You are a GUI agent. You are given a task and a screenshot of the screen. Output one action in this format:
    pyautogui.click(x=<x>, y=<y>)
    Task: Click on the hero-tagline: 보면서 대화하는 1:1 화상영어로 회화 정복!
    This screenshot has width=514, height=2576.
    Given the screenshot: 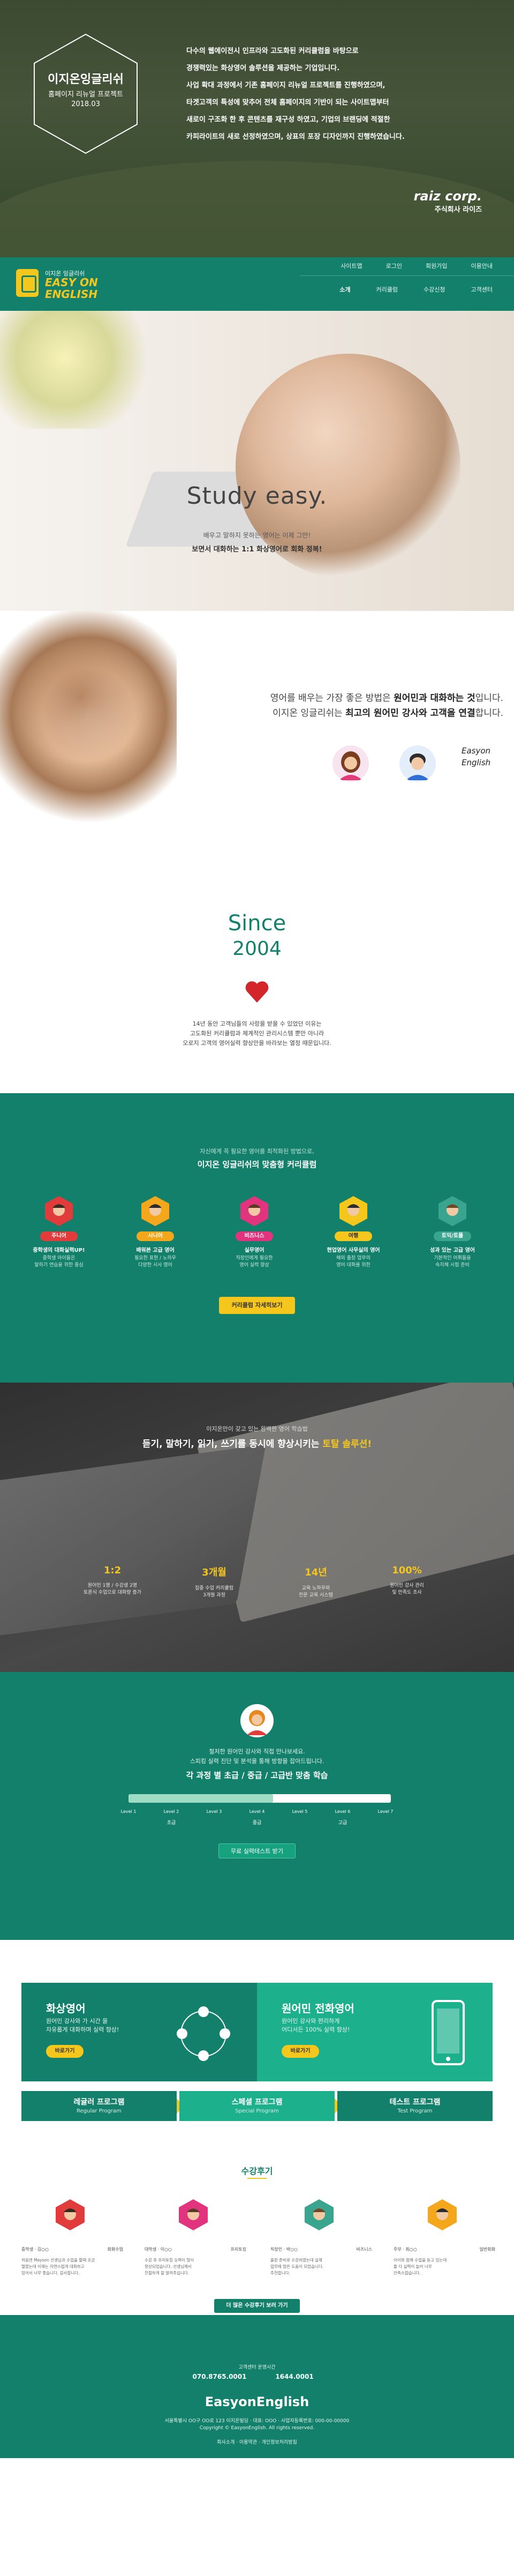 What is the action you would take?
    pyautogui.click(x=257, y=550)
    